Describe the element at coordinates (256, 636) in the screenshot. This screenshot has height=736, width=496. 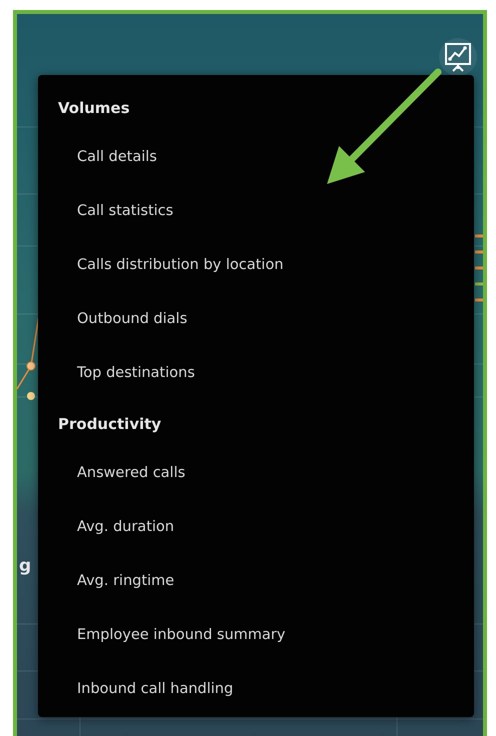
I see `menu-item: Employee inbound summary` at that location.